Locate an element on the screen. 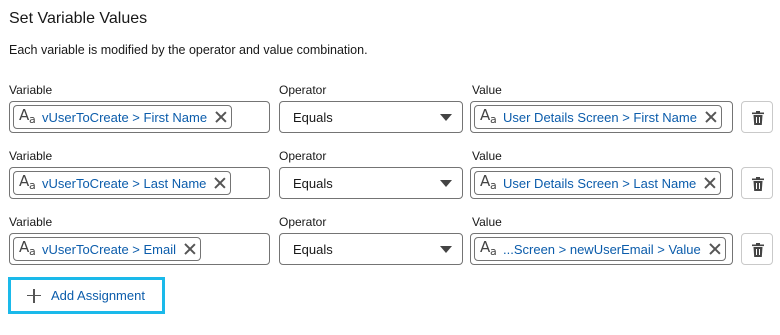 This screenshot has height=335, width=780. add-assignment-highlight: Add Assignment is located at coordinates (86, 295).